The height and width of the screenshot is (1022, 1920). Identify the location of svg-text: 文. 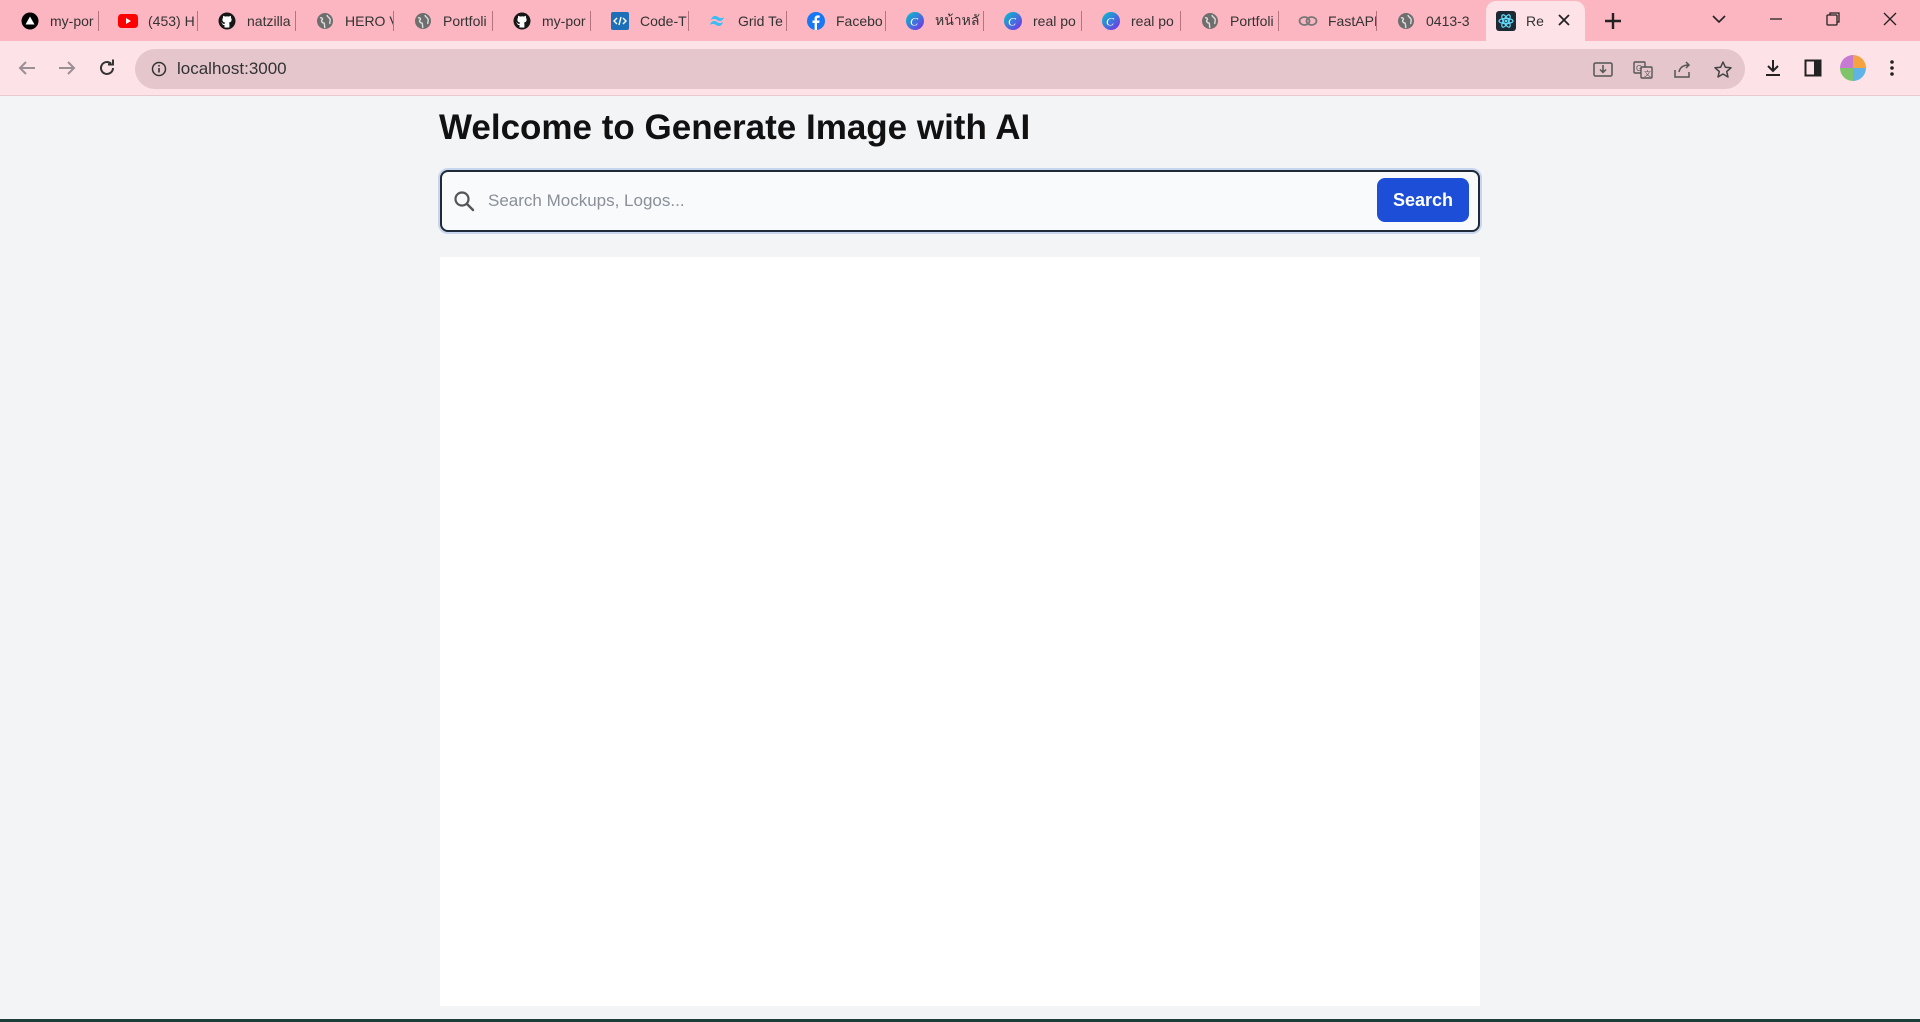
(1647, 73).